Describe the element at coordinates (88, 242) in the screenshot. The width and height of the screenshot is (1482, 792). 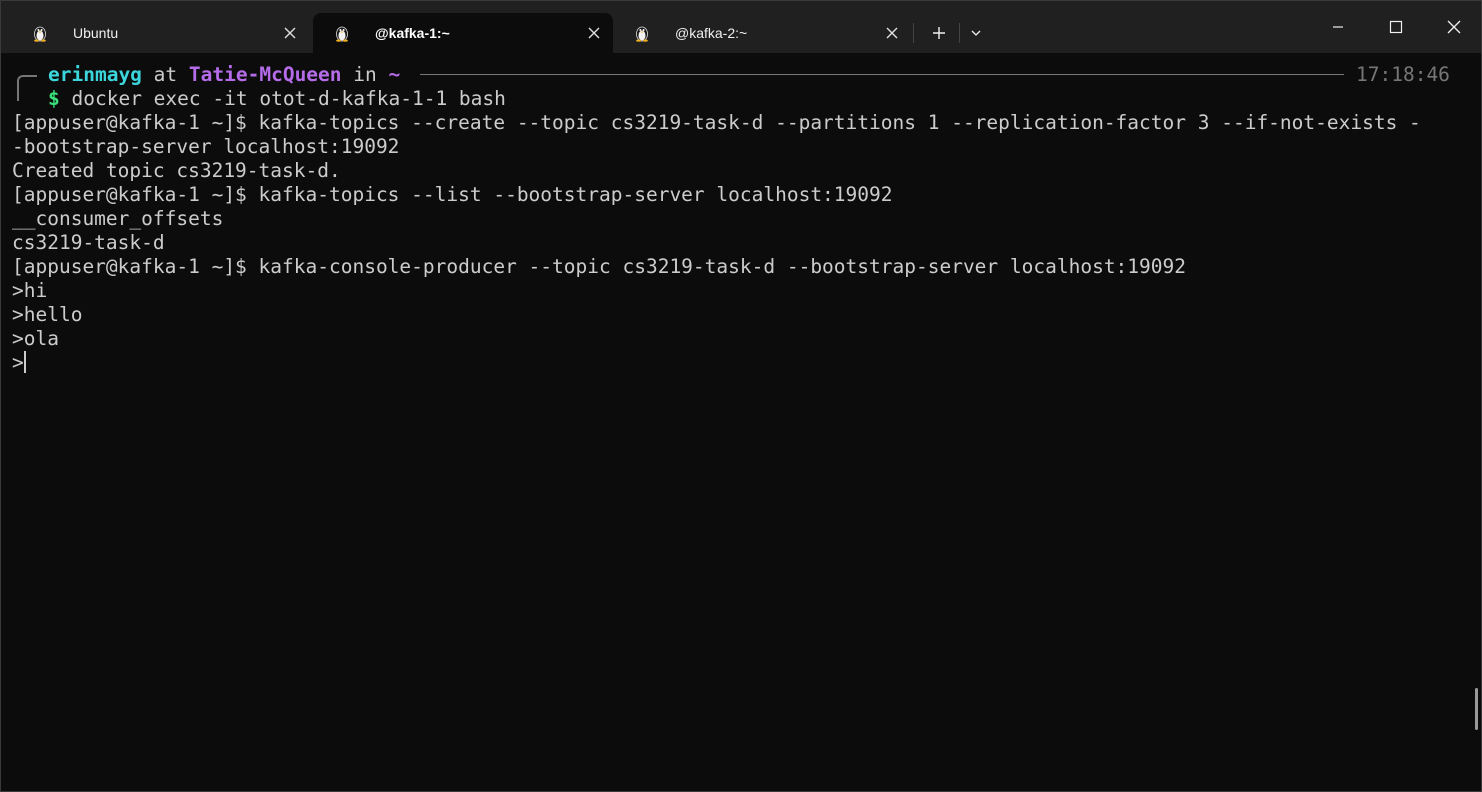
I see `output-line: cs3219-task-d` at that location.